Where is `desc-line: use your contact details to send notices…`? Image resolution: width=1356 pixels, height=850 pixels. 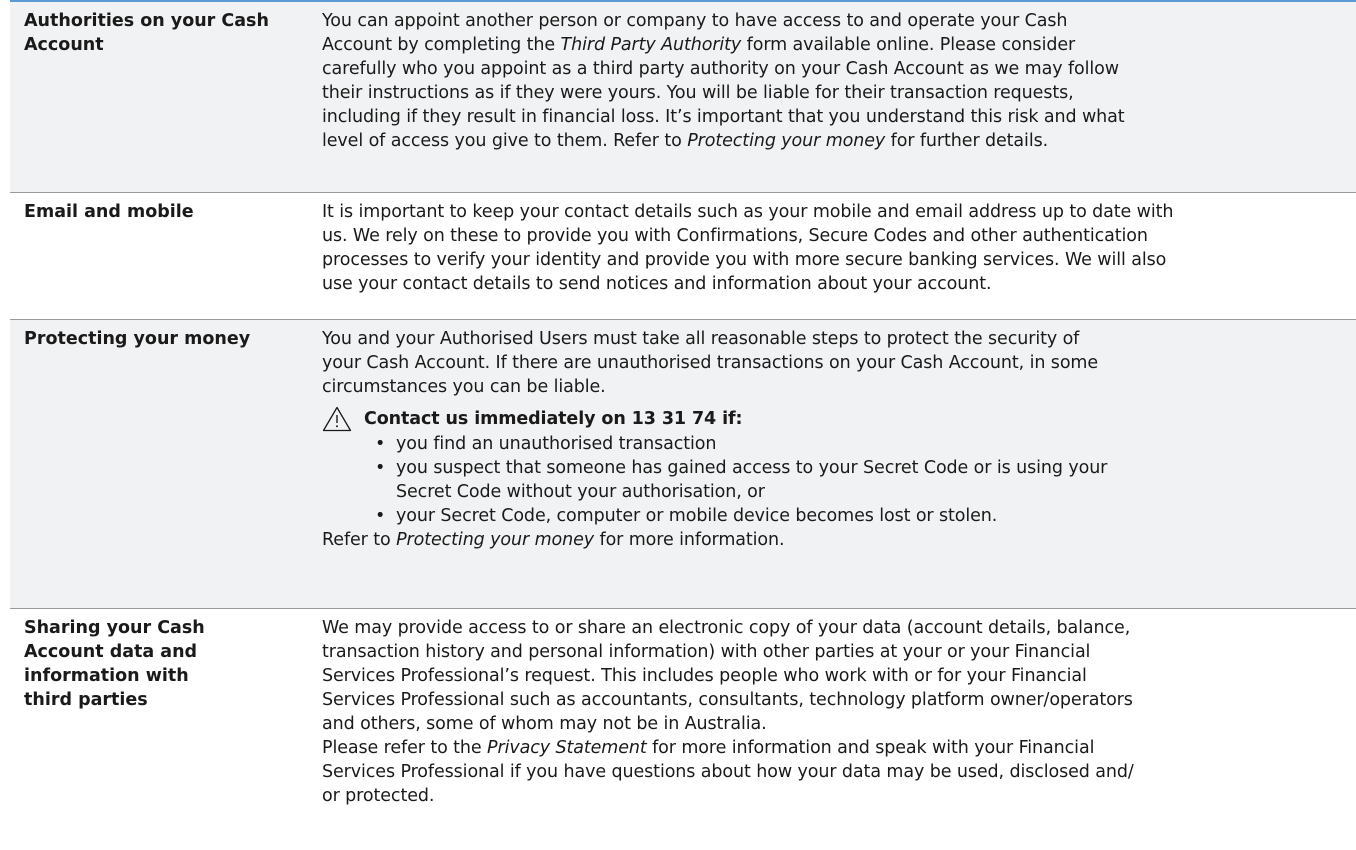
desc-line: use your contact details to send notices… is located at coordinates (657, 284).